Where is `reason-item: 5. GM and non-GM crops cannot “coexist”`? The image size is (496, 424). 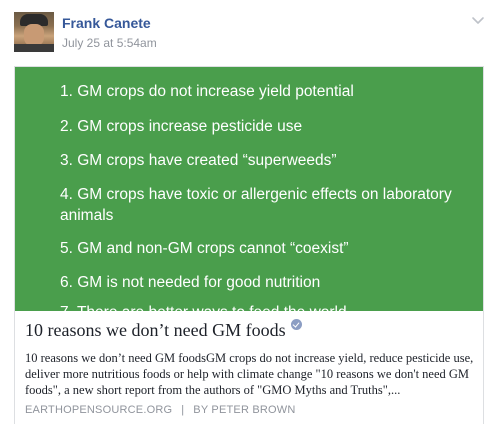 reason-item: 5. GM and non-GM crops cannot “coexist” is located at coordinates (204, 248).